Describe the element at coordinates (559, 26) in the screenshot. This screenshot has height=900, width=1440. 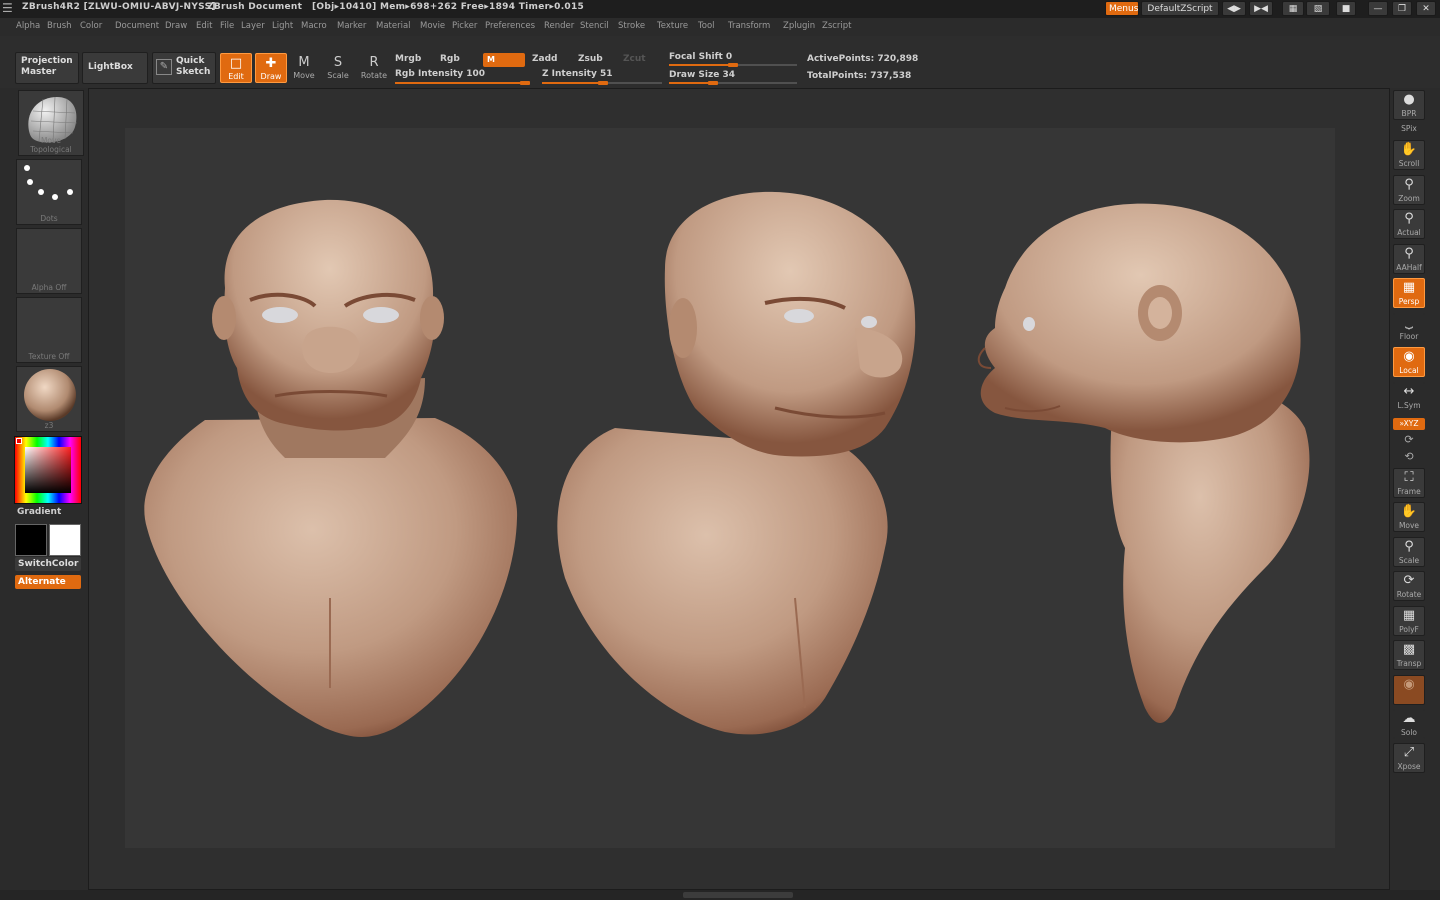
I see `menu-render: Render` at that location.